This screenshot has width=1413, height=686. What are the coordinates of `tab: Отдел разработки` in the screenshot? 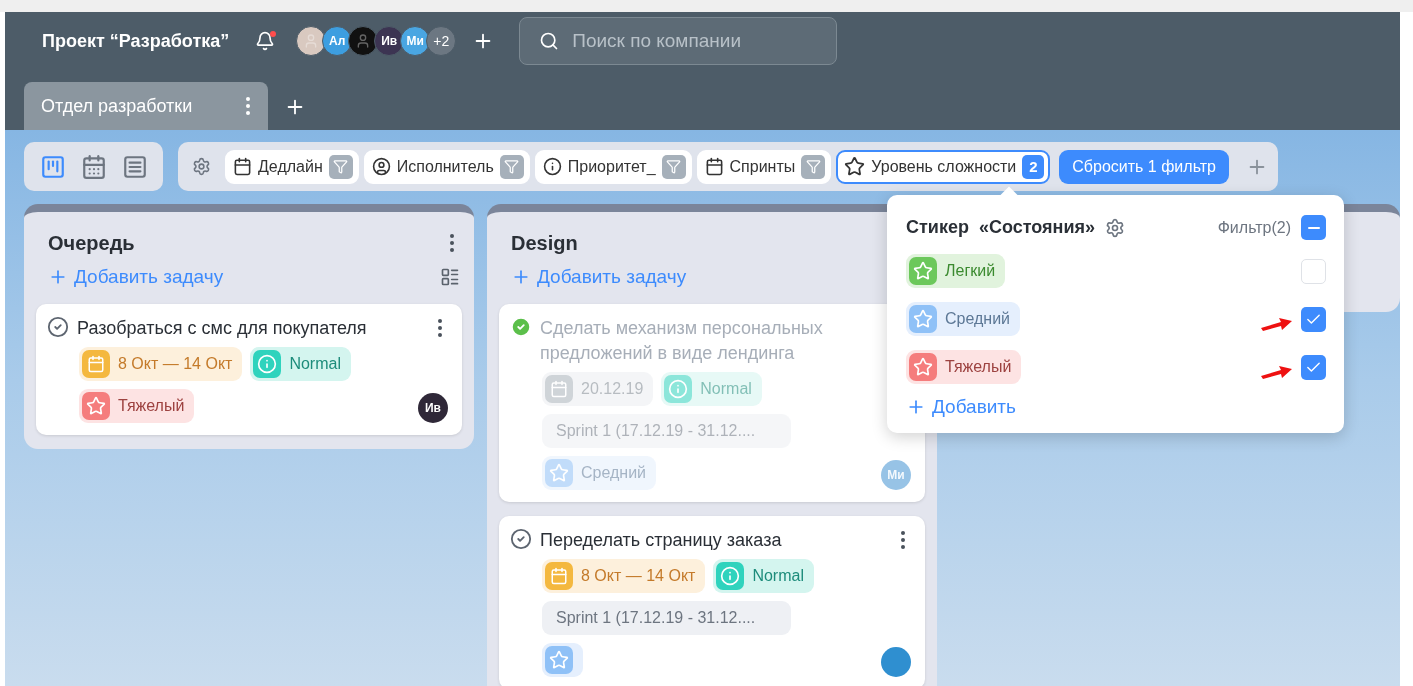 It's located at (146, 106).